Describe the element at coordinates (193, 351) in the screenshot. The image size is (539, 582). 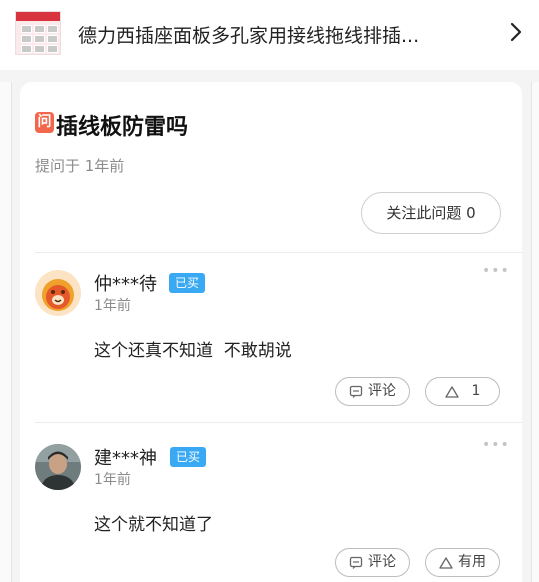
I see `answer-content: 这个还真不知道 不敢胡说` at that location.